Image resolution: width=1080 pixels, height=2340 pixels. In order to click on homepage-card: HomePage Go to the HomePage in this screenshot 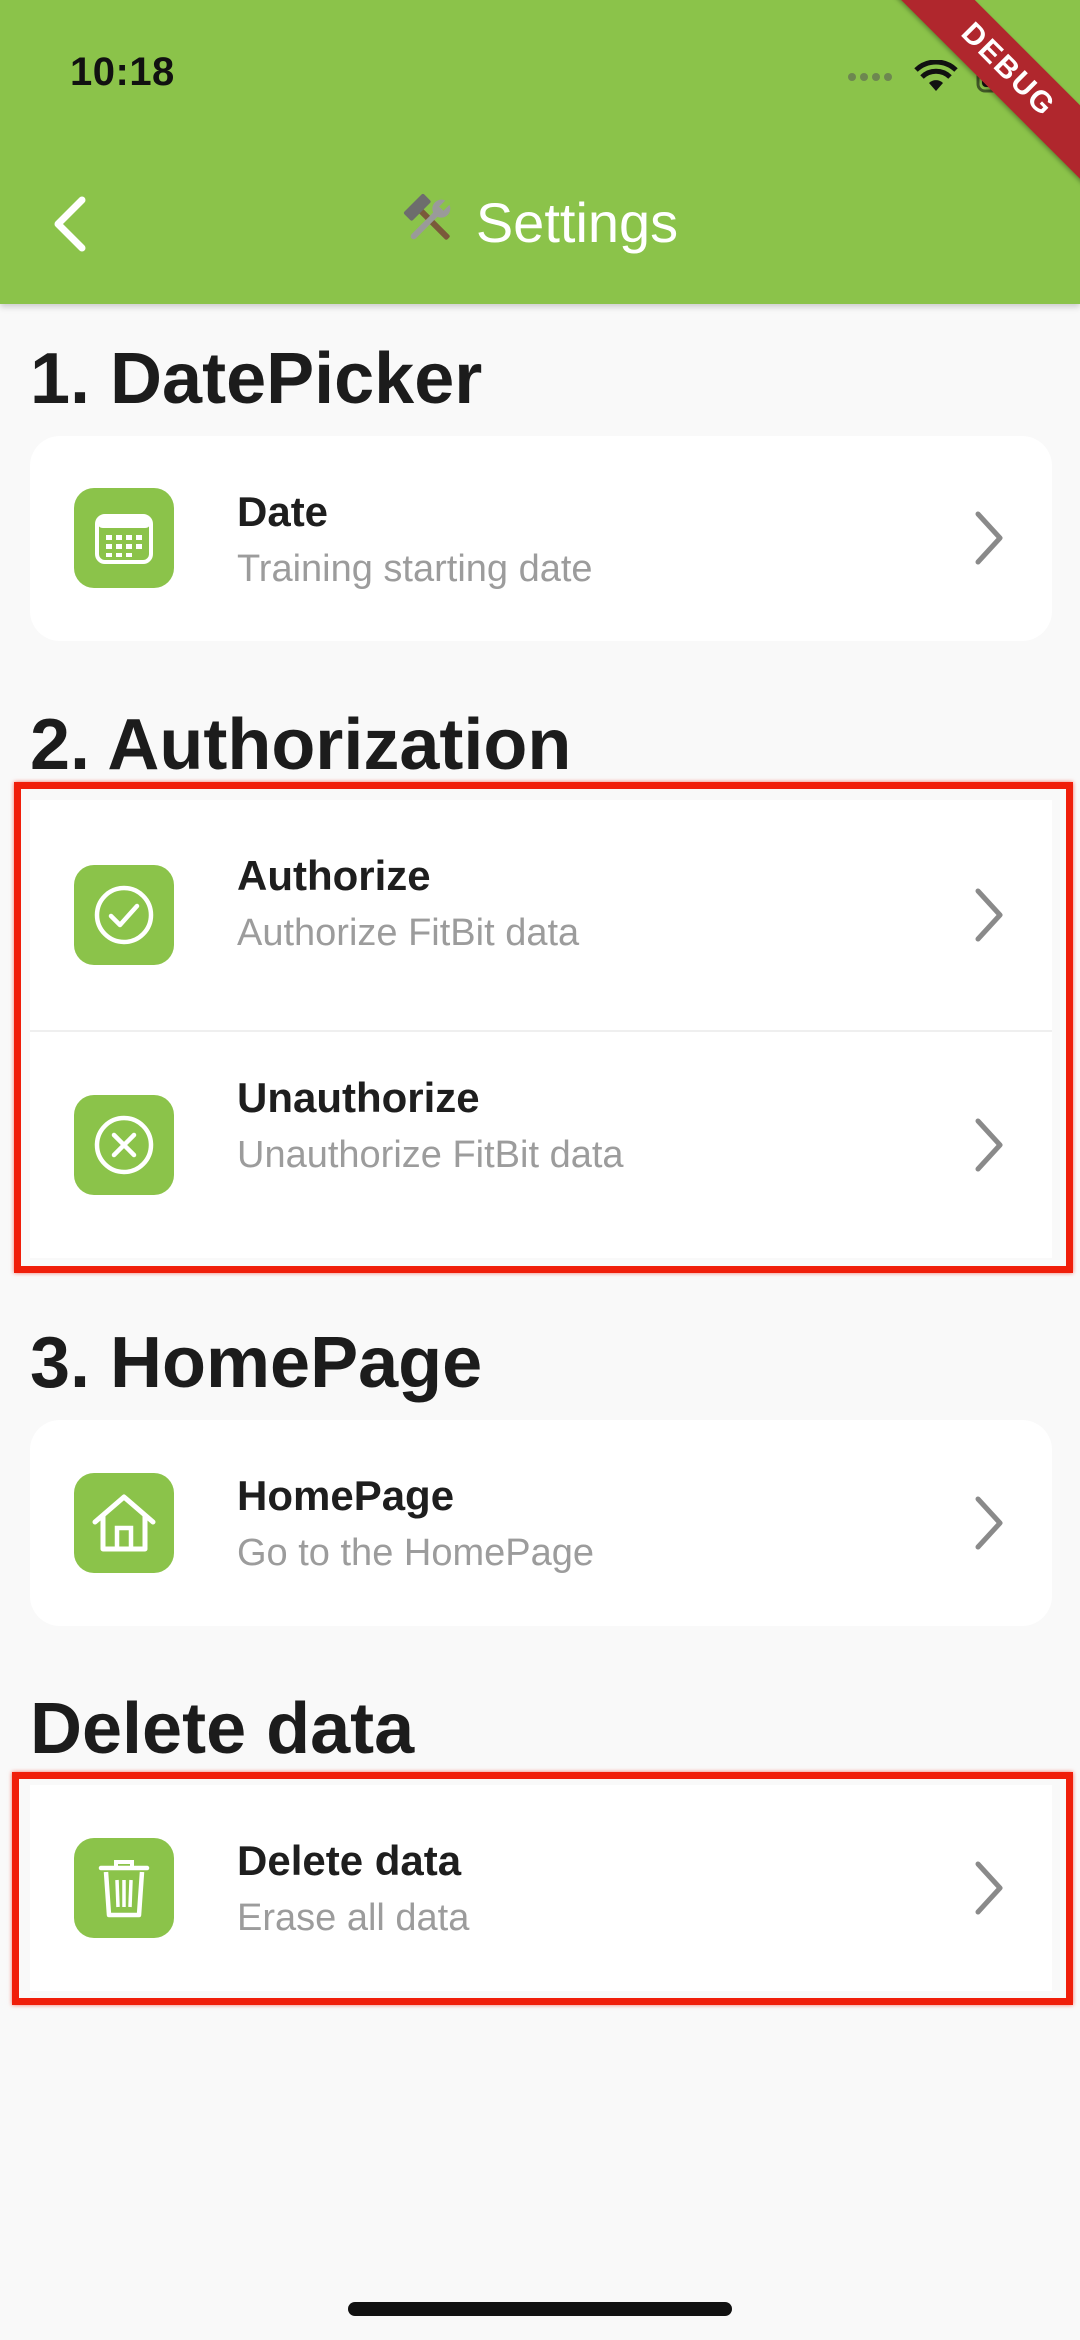, I will do `click(541, 1523)`.